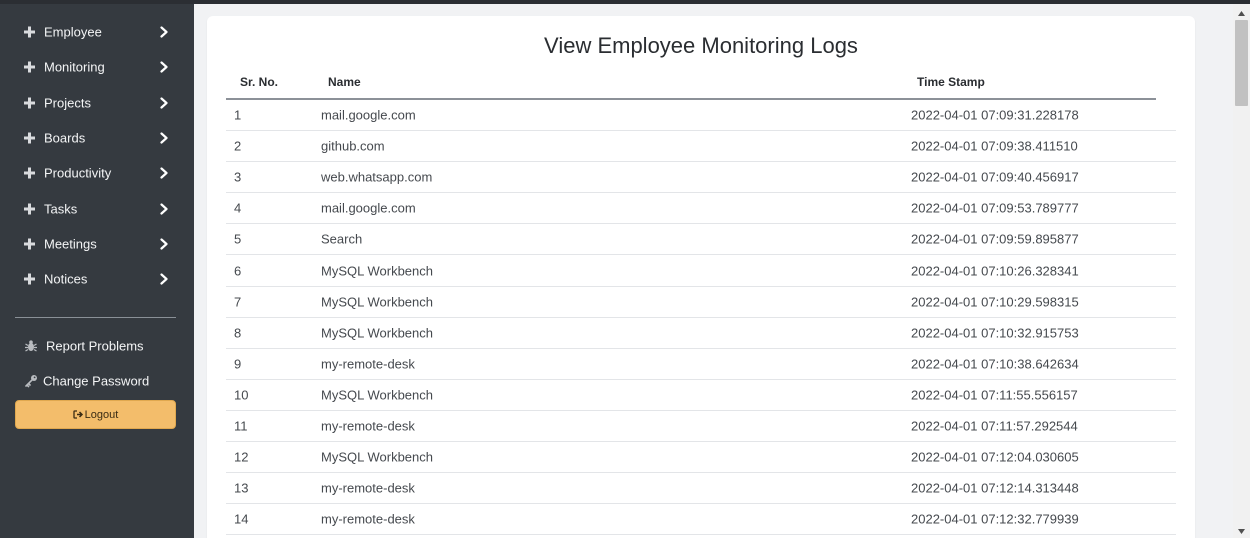 Image resolution: width=1250 pixels, height=538 pixels. What do you see at coordinates (67, 102) in the screenshot?
I see `sidebar-item-label: Projects` at bounding box center [67, 102].